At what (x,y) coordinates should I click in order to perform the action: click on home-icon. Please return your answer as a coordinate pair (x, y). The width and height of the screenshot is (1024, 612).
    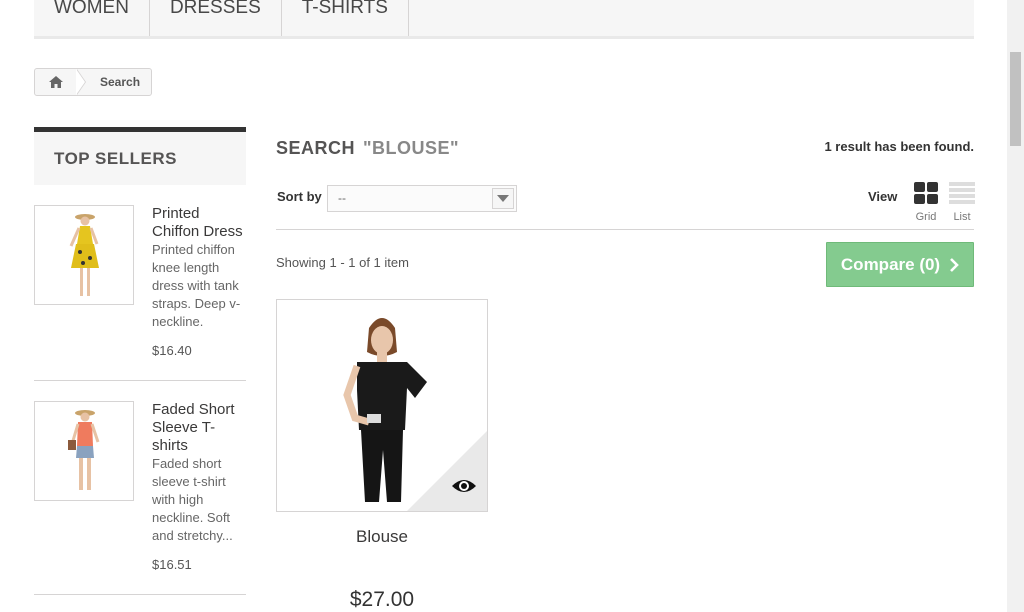
    Looking at the image, I should click on (56, 82).